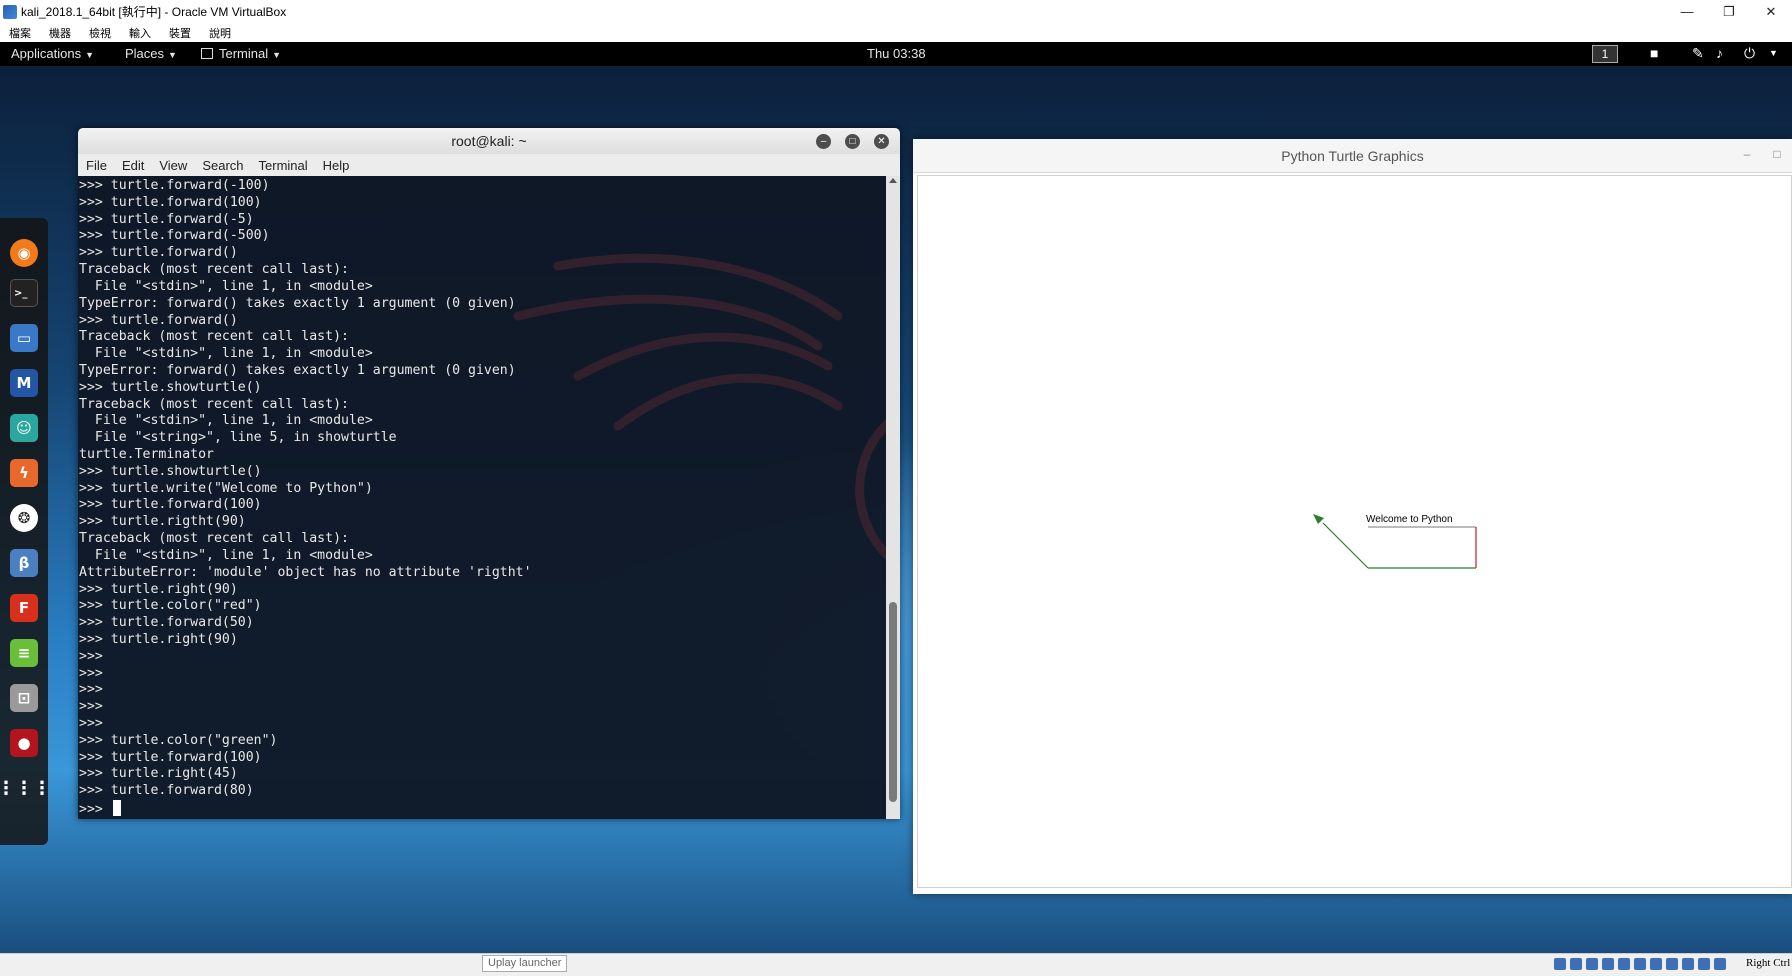 The width and height of the screenshot is (1792, 976). I want to click on virtualbox-icon, so click(10, 11).